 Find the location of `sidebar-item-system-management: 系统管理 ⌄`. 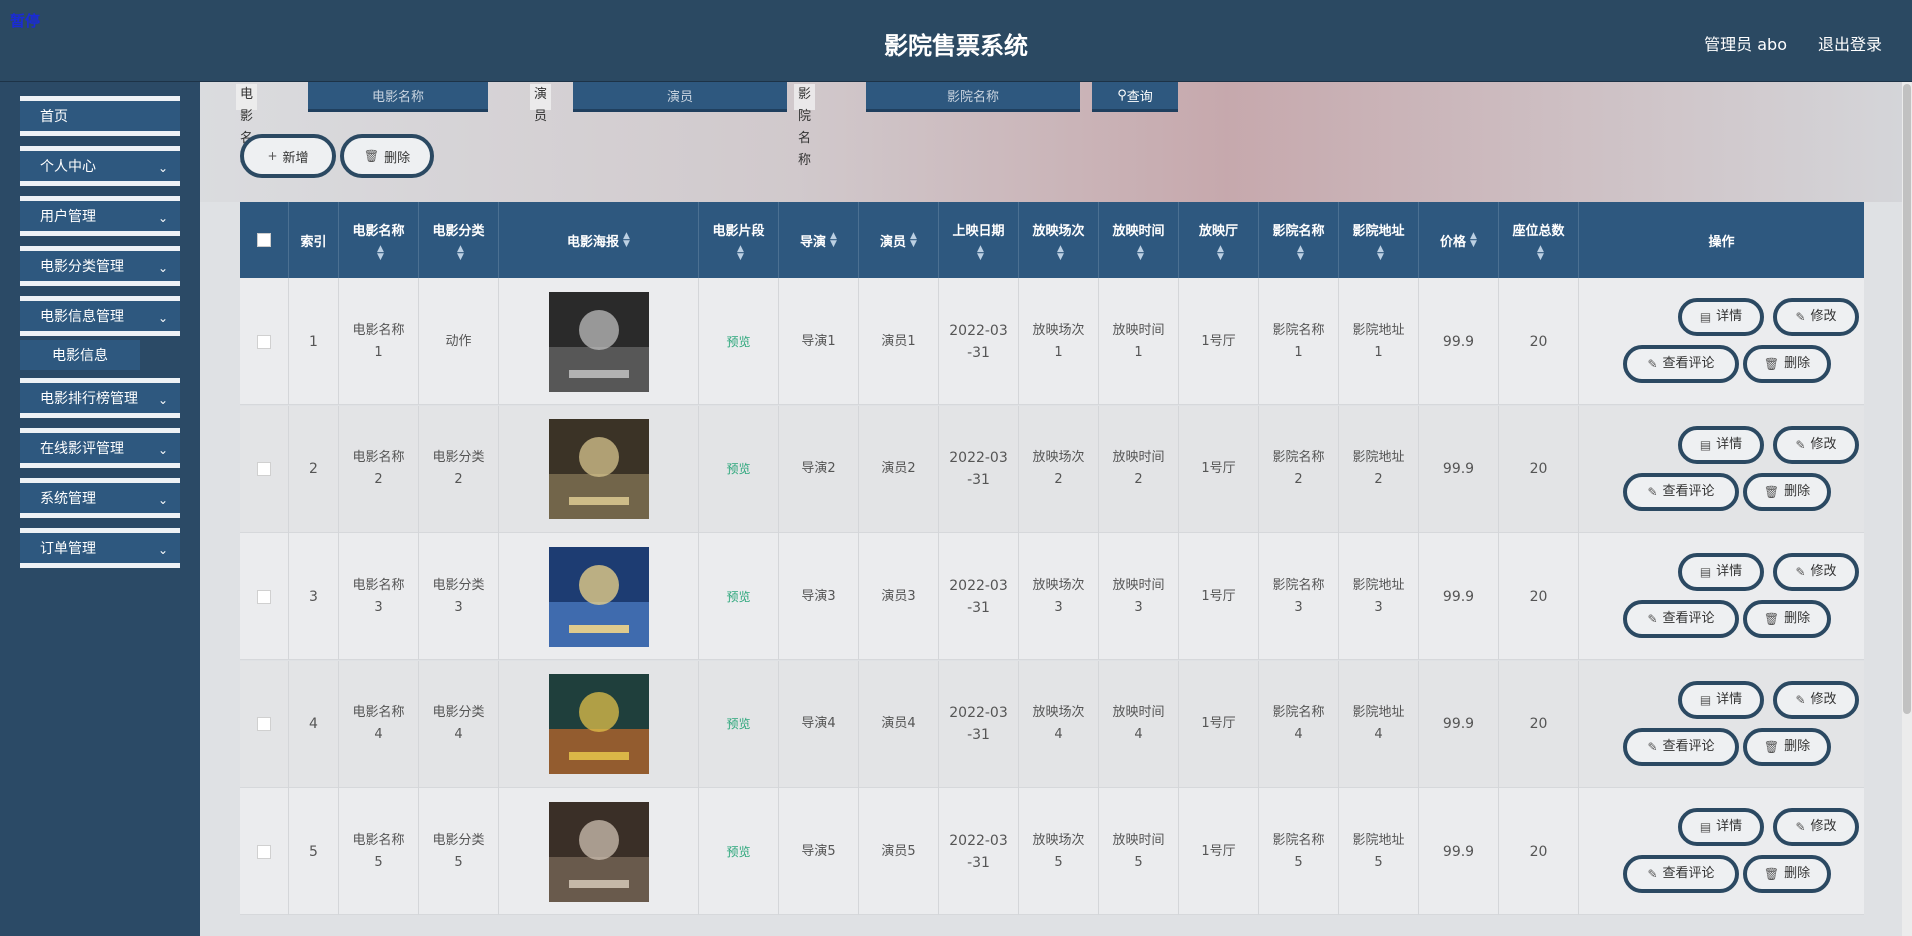

sidebar-item-system-management: 系统管理 ⌄ is located at coordinates (100, 498).